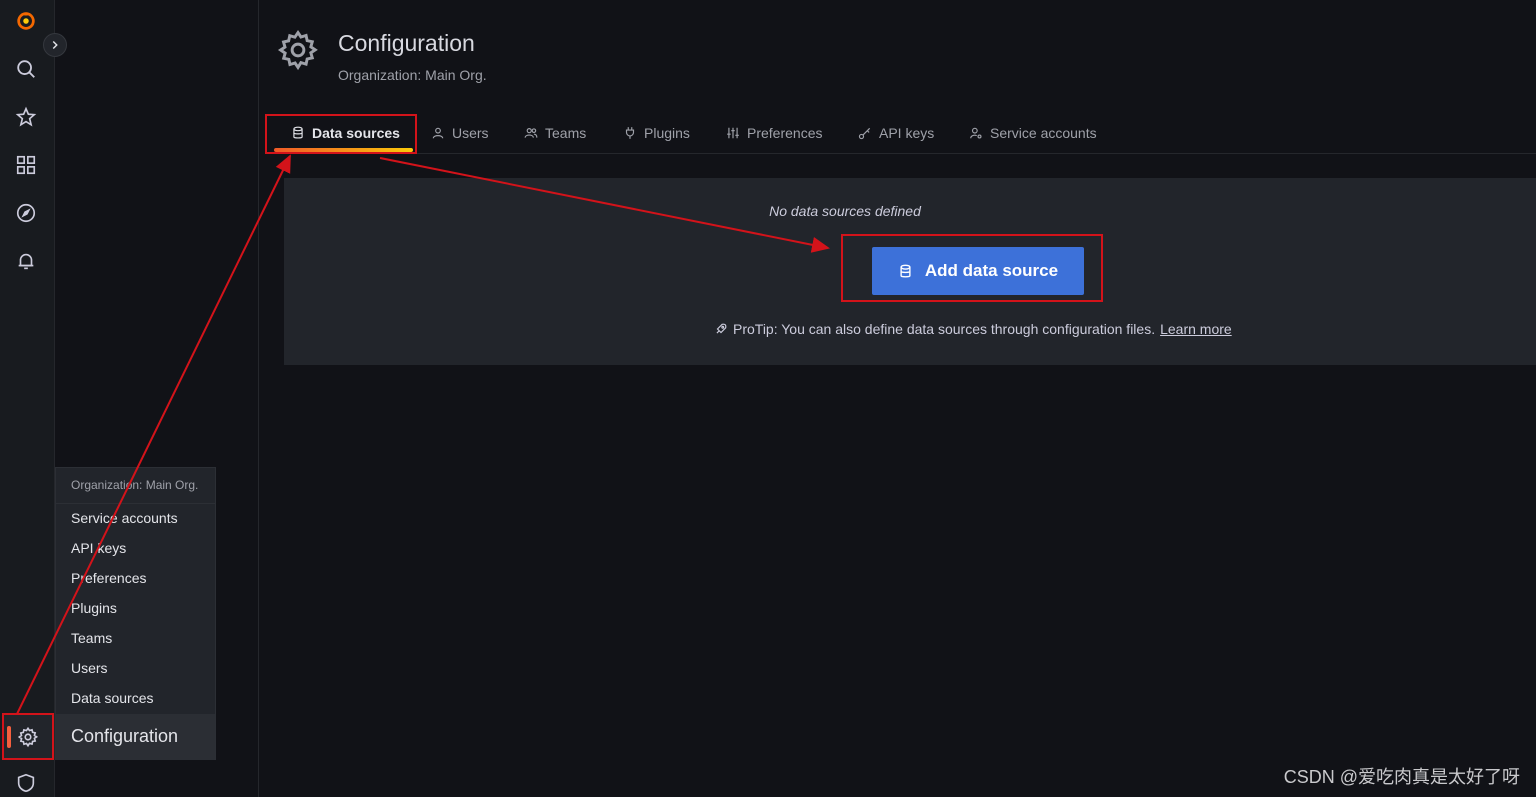  What do you see at coordinates (26, 69) in the screenshot?
I see `search-icon` at bounding box center [26, 69].